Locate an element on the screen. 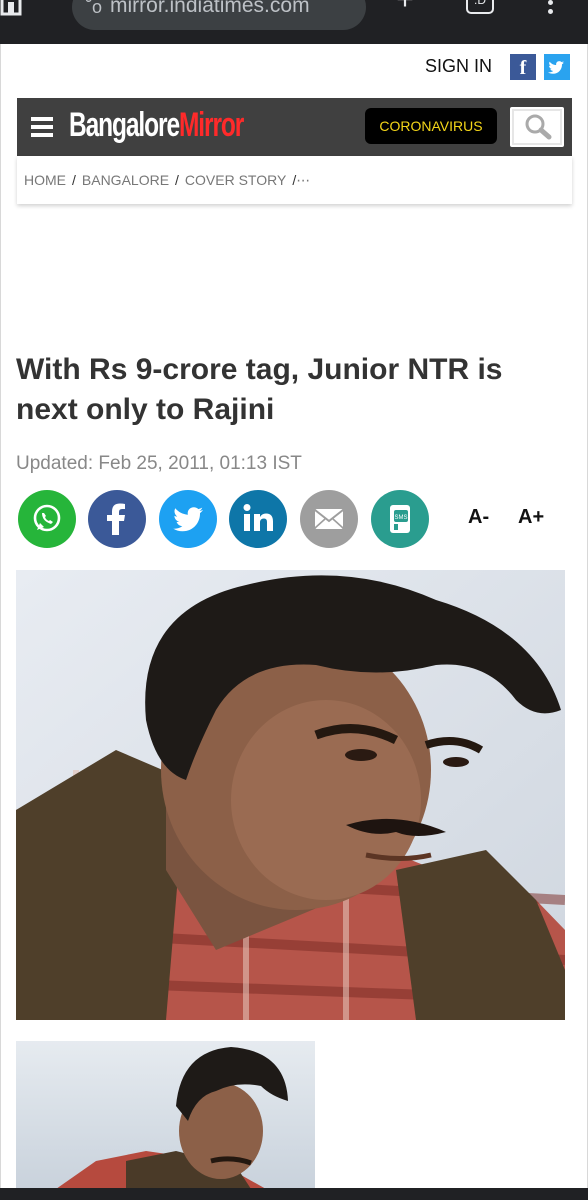 Image resolution: width=588 pixels, height=1200 pixels. font-increase-button: A+ is located at coordinates (531, 517).